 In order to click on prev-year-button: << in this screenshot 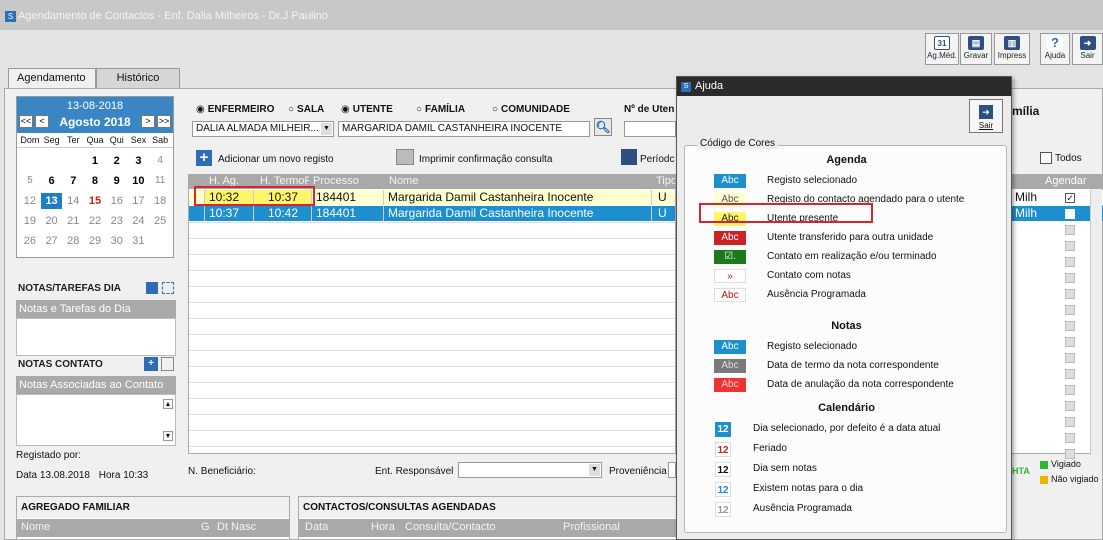, I will do `click(26, 121)`.